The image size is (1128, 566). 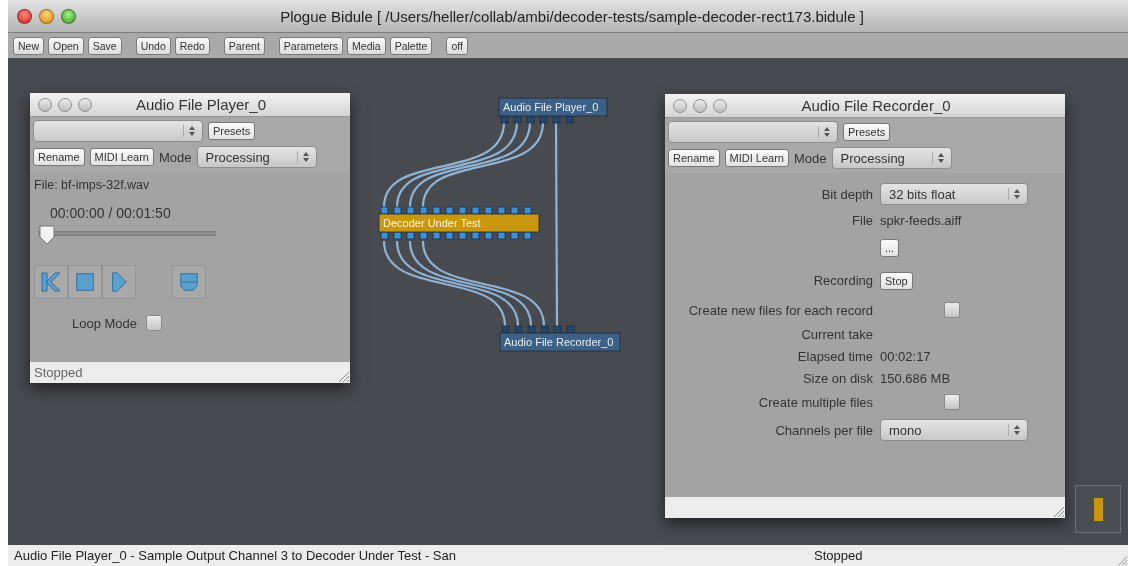 What do you see at coordinates (815, 402) in the screenshot?
I see `field-label: Create multiple files` at bounding box center [815, 402].